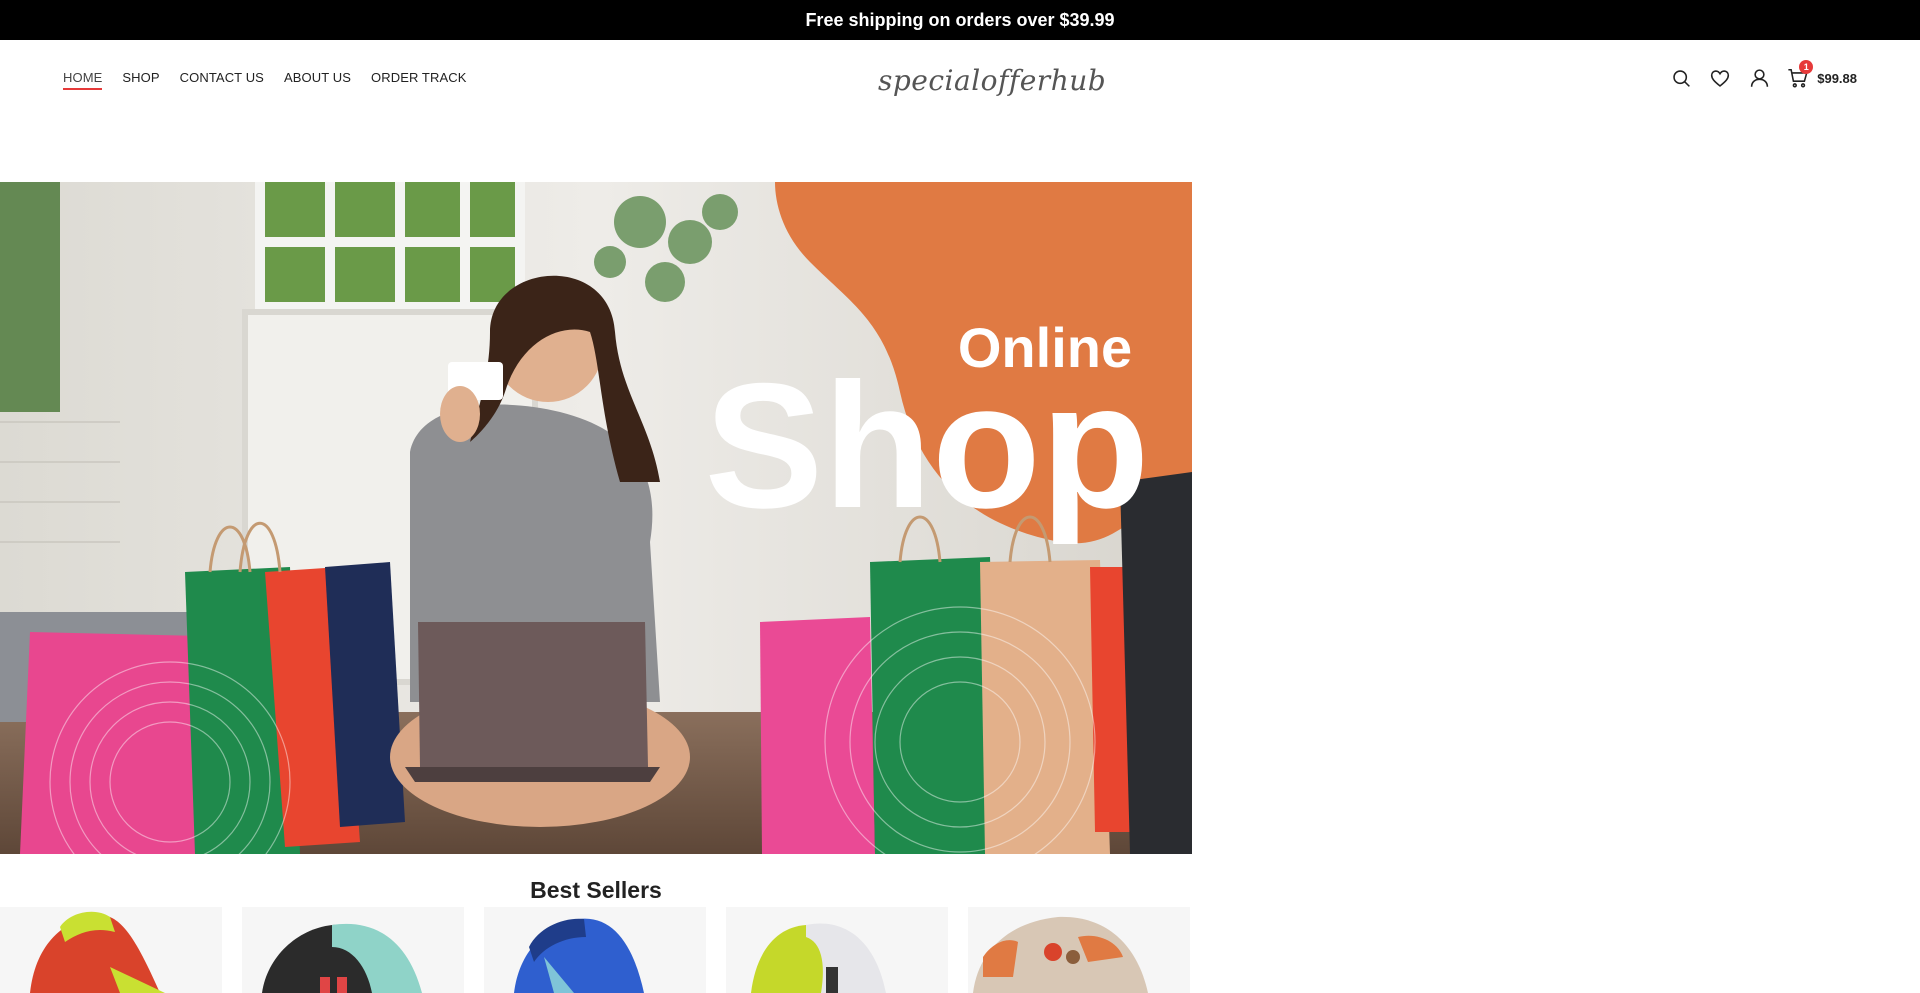 This screenshot has width=1920, height=993. I want to click on header-actions: 1 $99.88, so click(1763, 74).